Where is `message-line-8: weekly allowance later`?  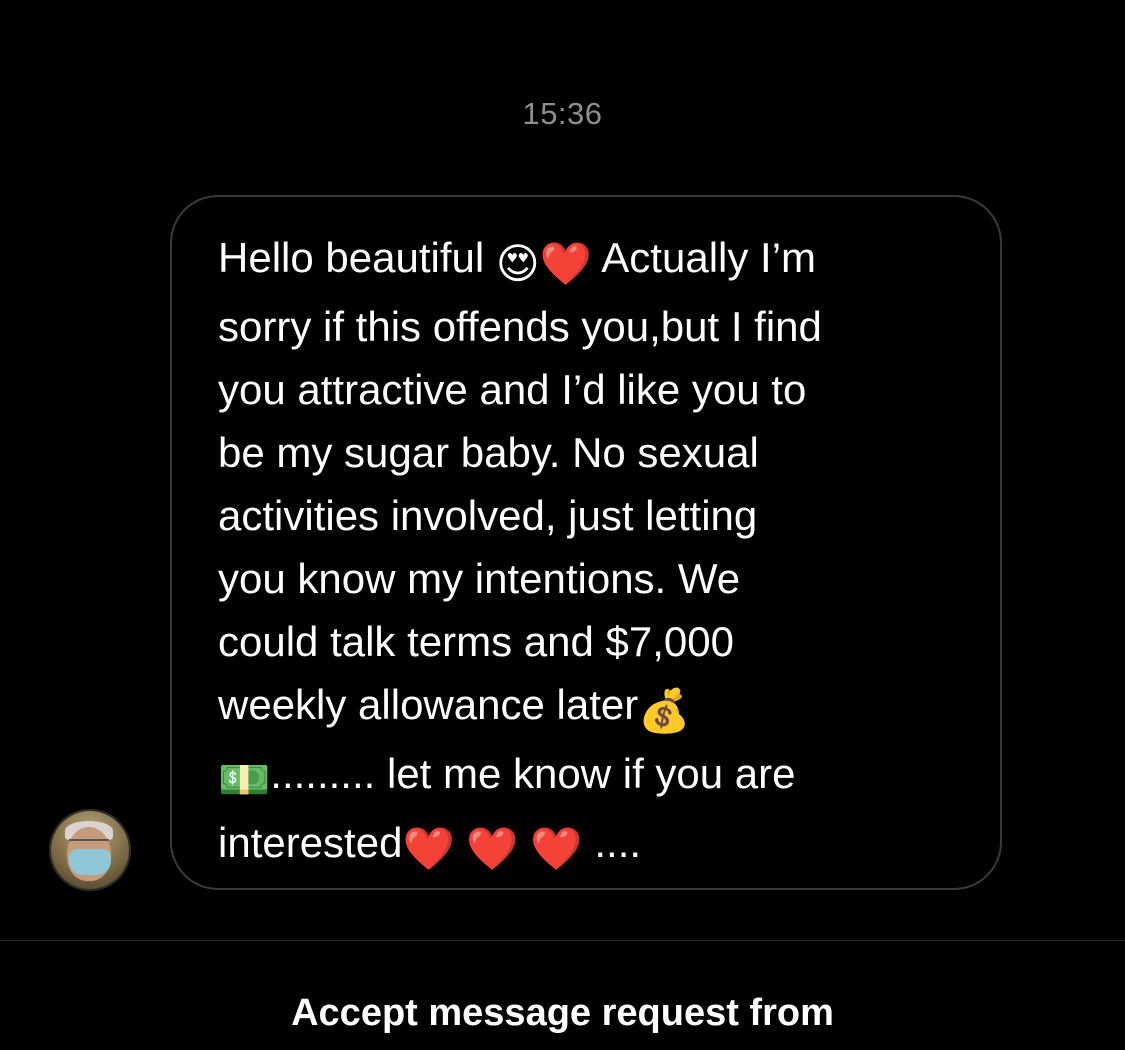 message-line-8: weekly allowance later is located at coordinates (428, 704).